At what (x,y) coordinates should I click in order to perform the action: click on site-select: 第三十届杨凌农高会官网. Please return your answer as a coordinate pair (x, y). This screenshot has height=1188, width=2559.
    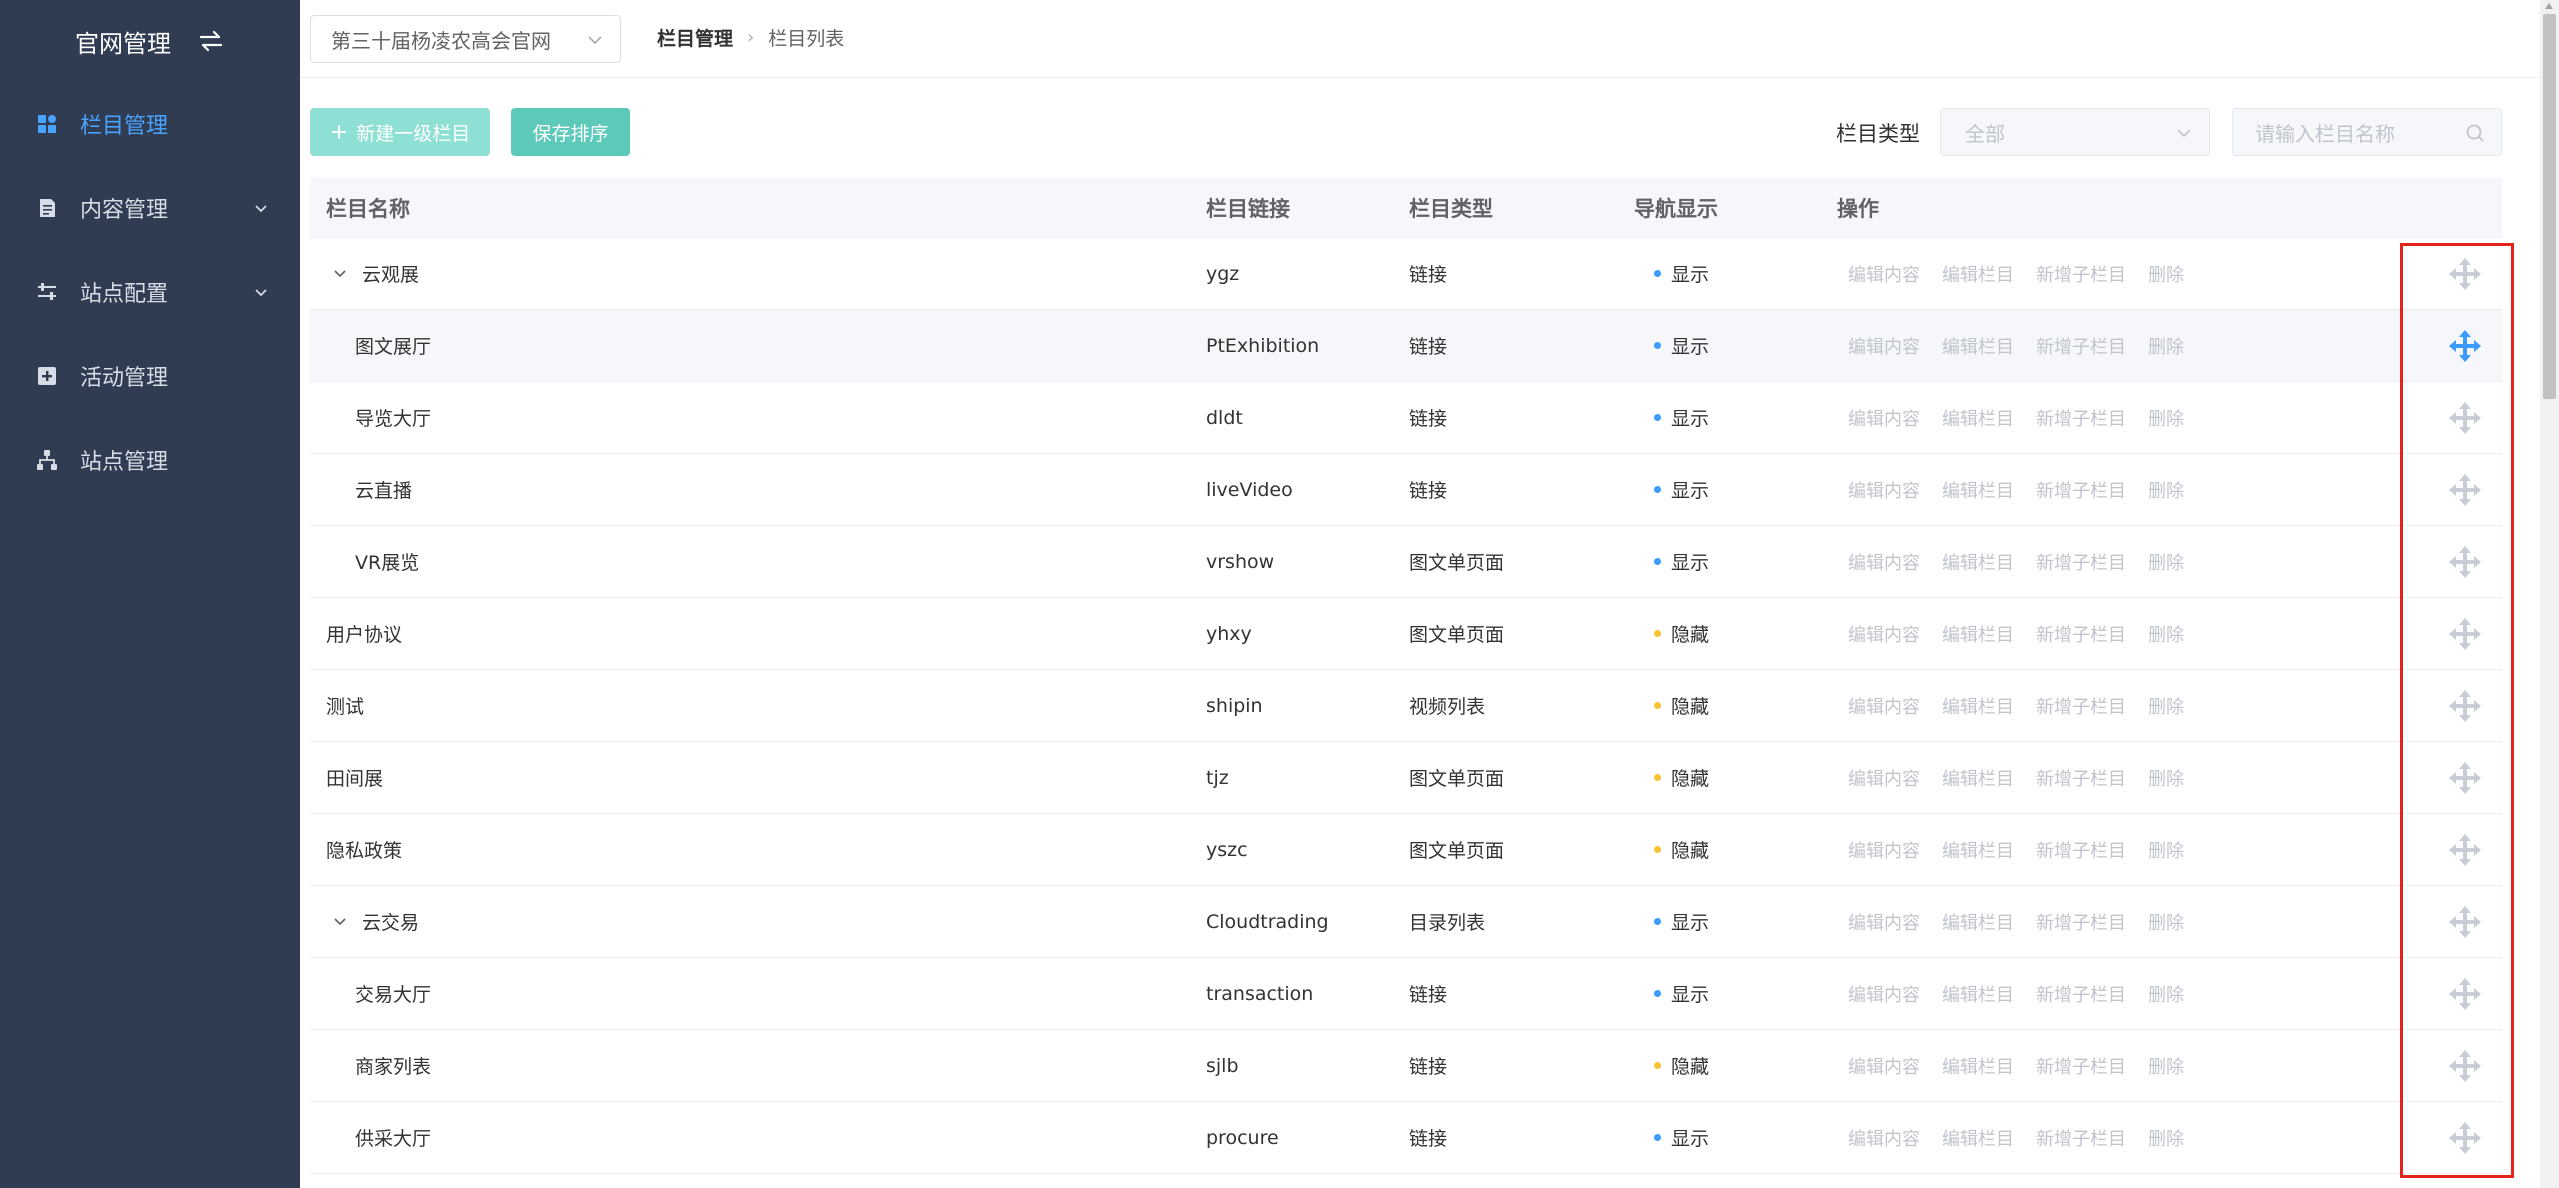
    Looking at the image, I should click on (465, 39).